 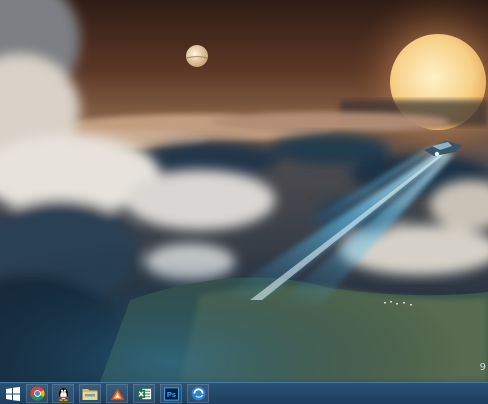 I want to click on chrome-icon, so click(x=37, y=393).